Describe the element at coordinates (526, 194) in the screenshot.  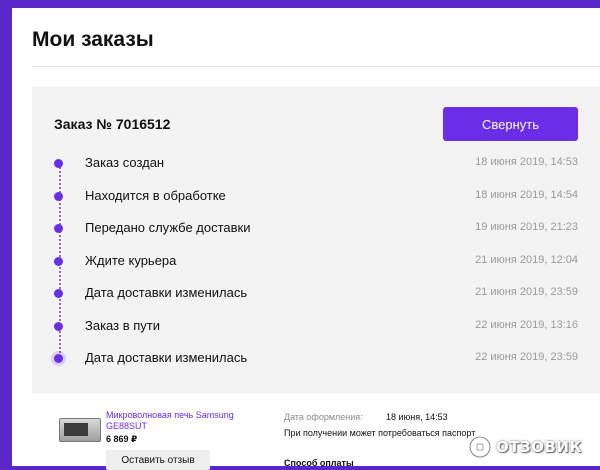
I see `timeline-date: 18 июня 2019, 14:54` at that location.